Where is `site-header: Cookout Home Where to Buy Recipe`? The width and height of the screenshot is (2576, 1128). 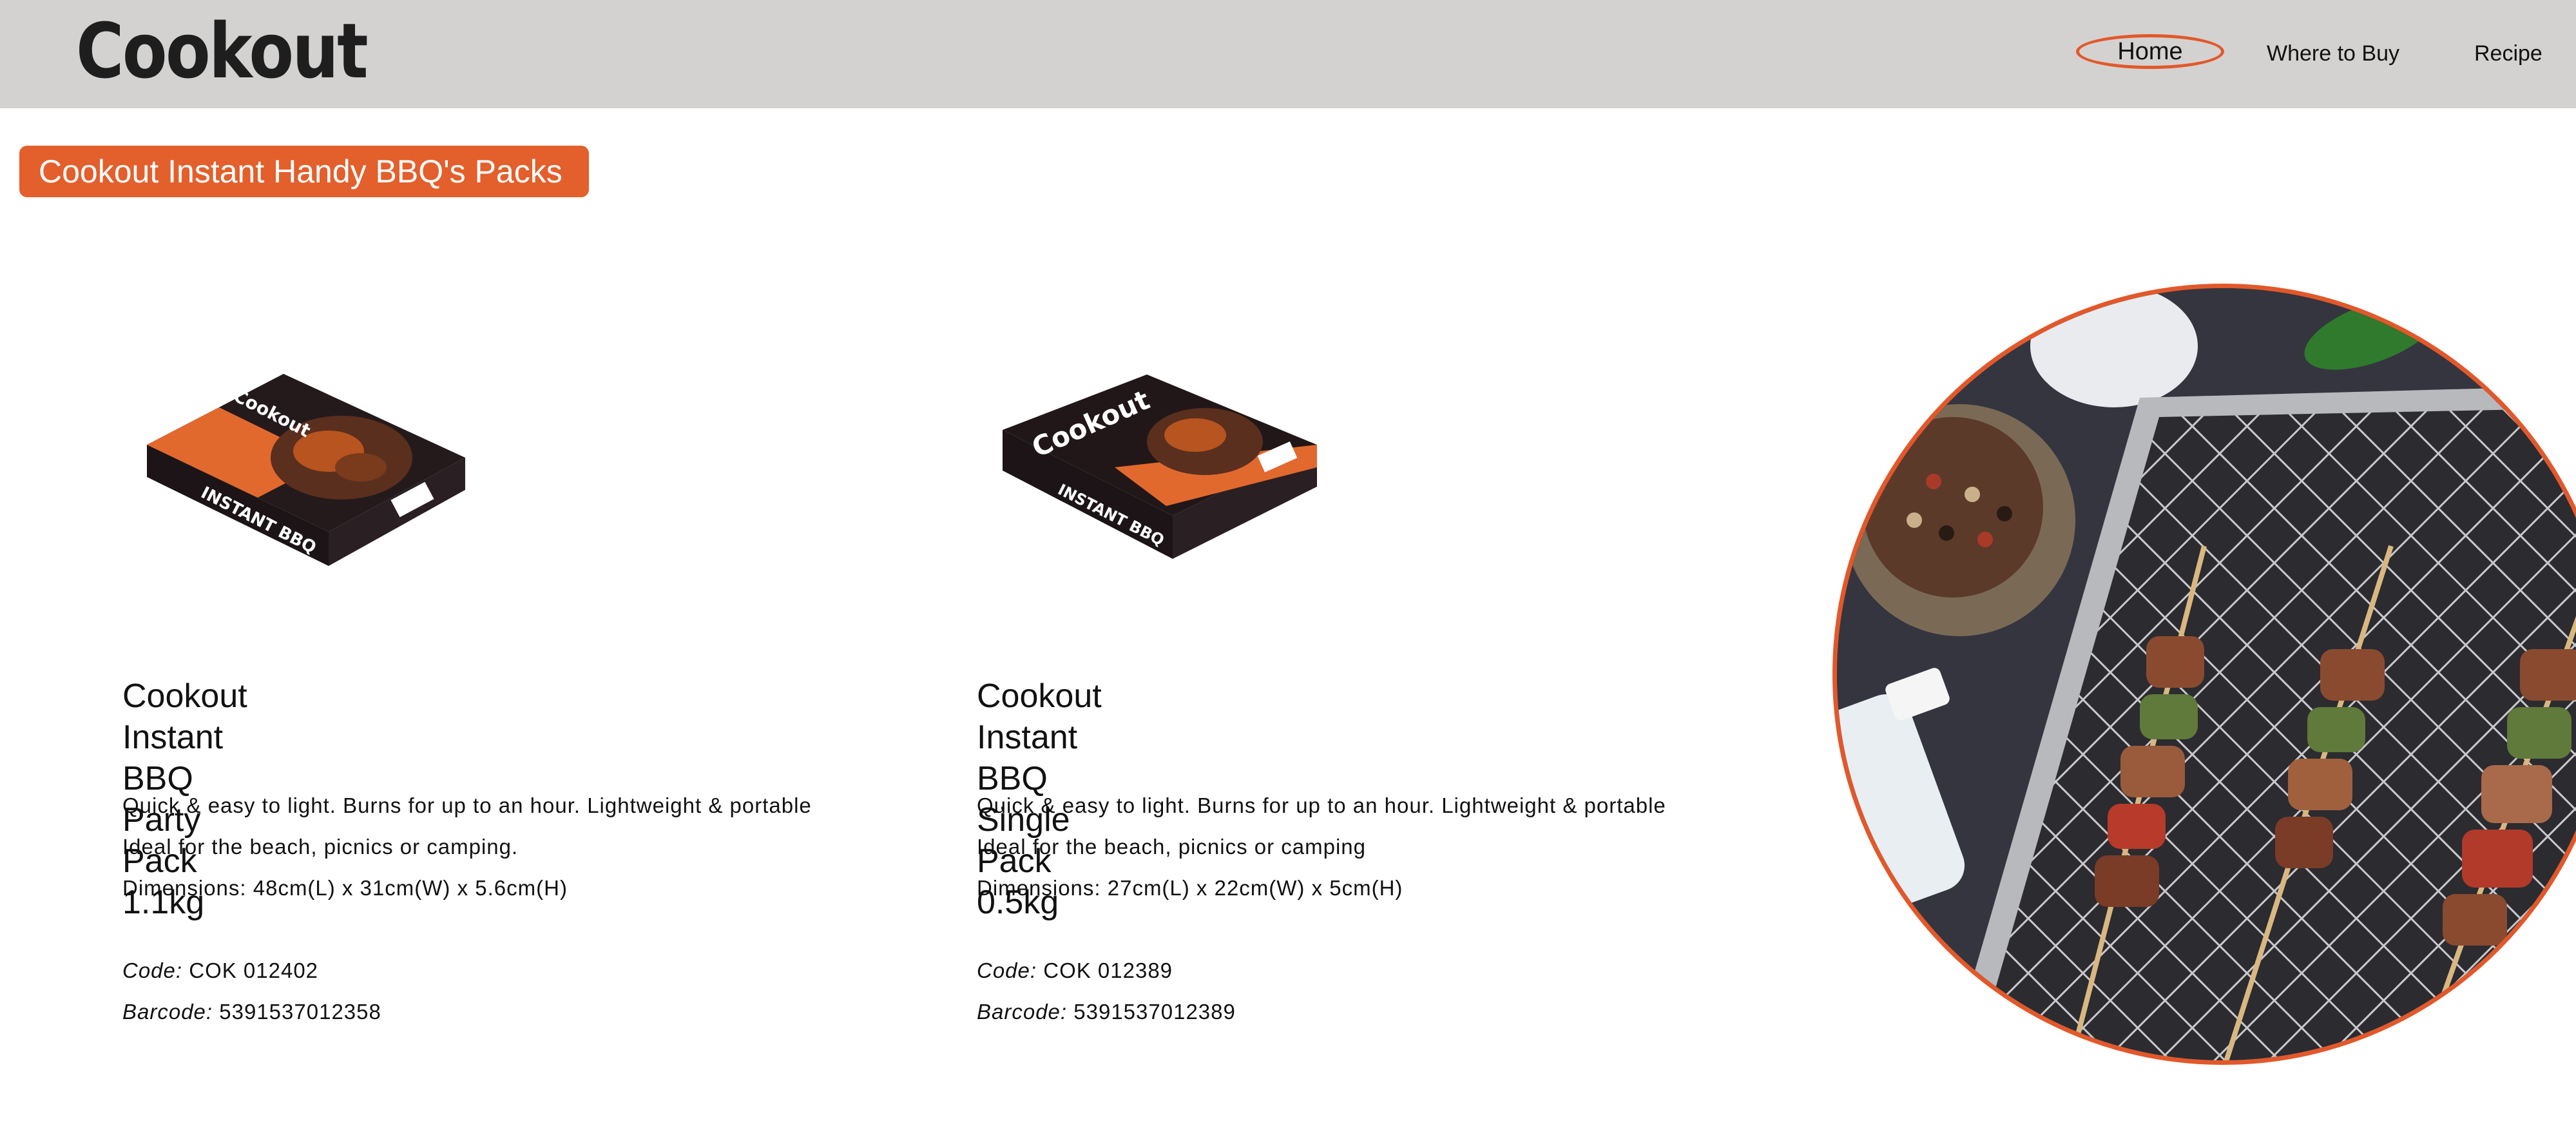 site-header: Cookout Home Where to Buy Recipe is located at coordinates (1288, 54).